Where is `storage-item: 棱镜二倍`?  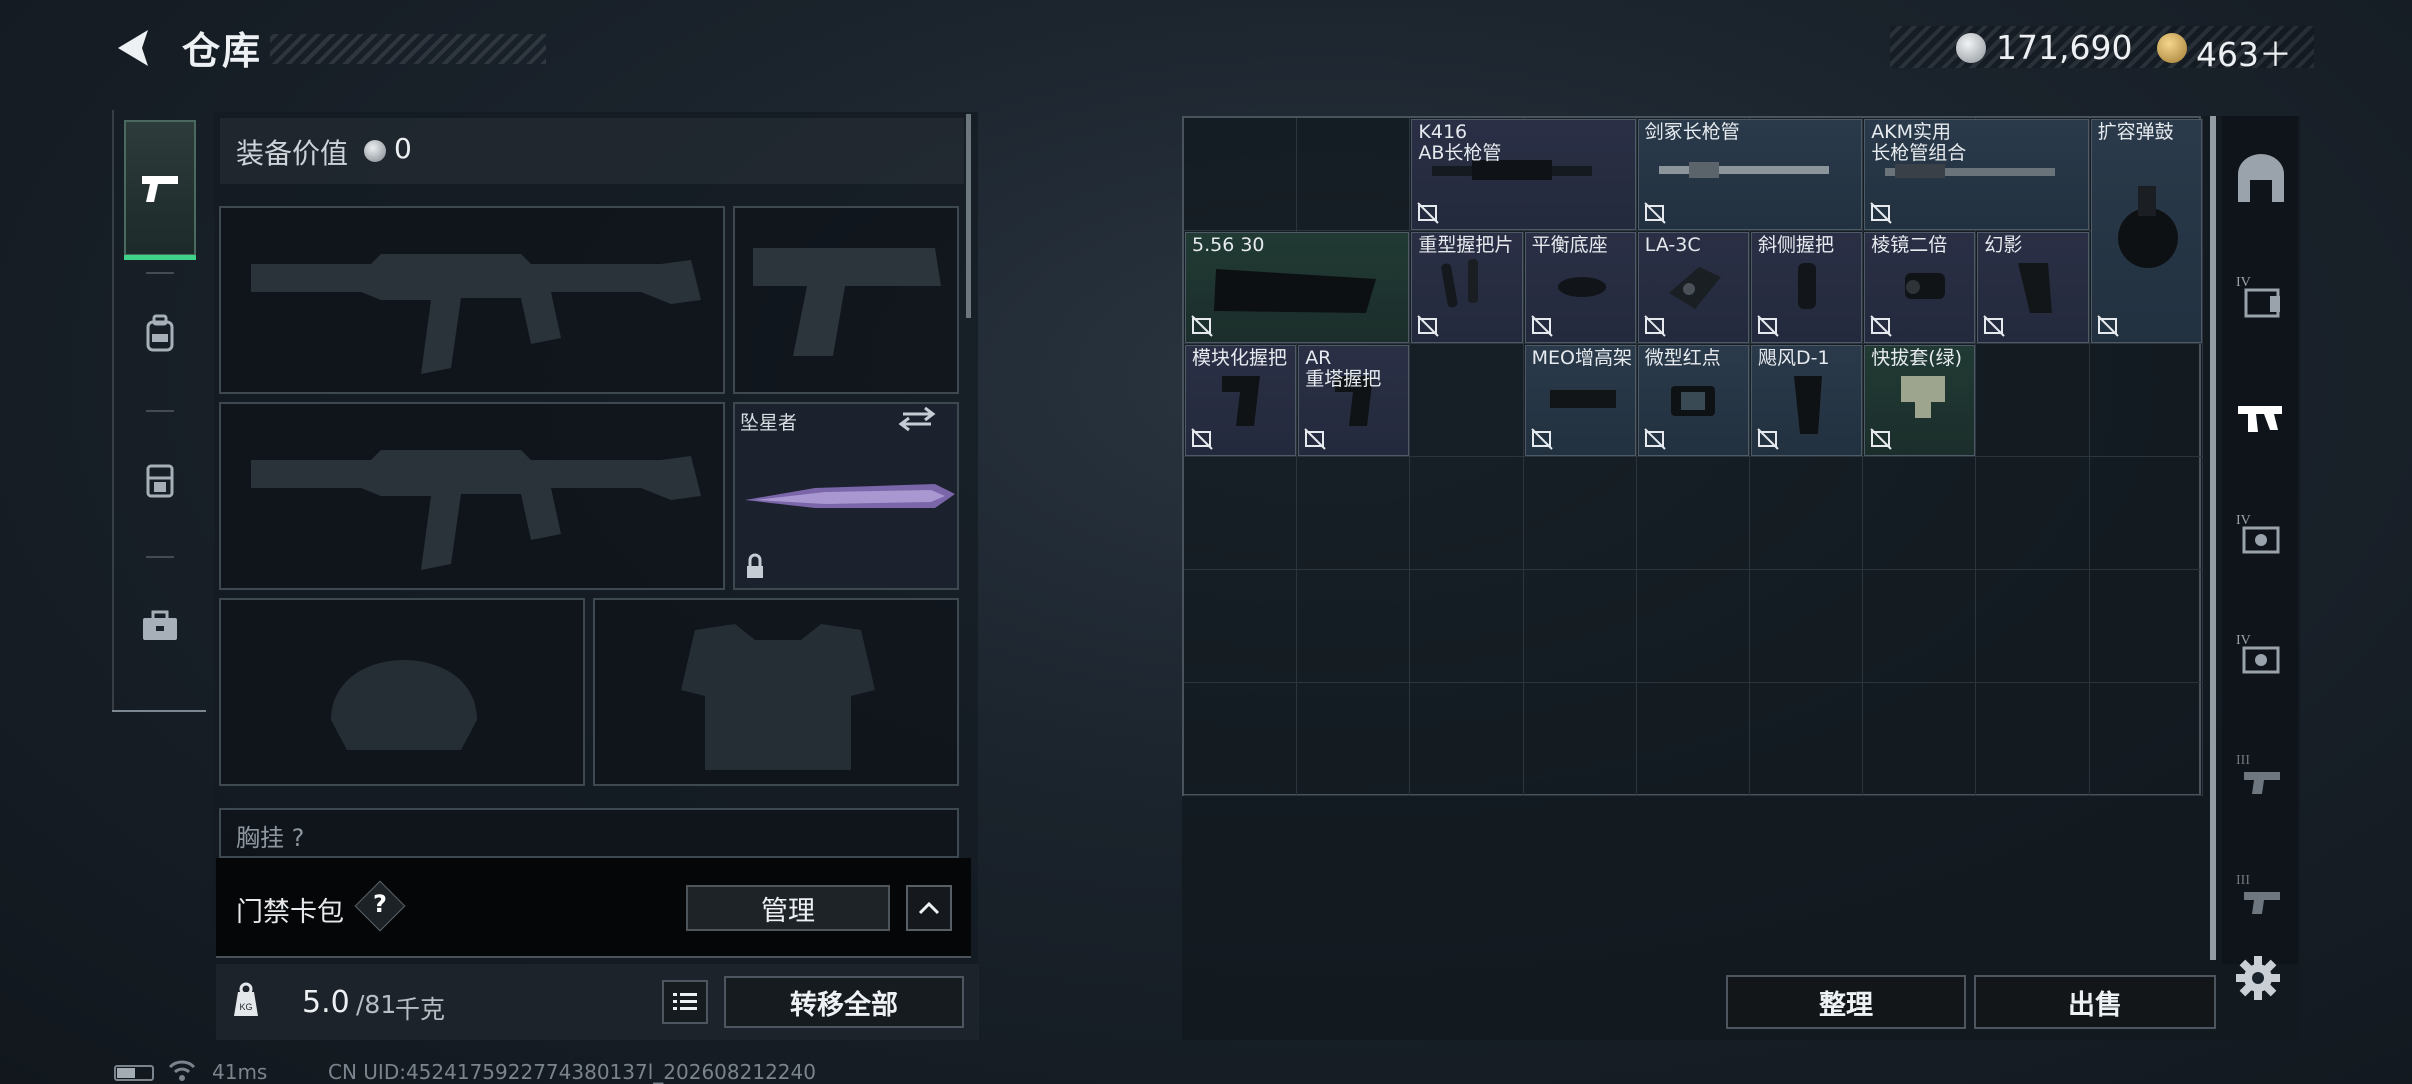 storage-item: 棱镜二倍 is located at coordinates (1920, 287).